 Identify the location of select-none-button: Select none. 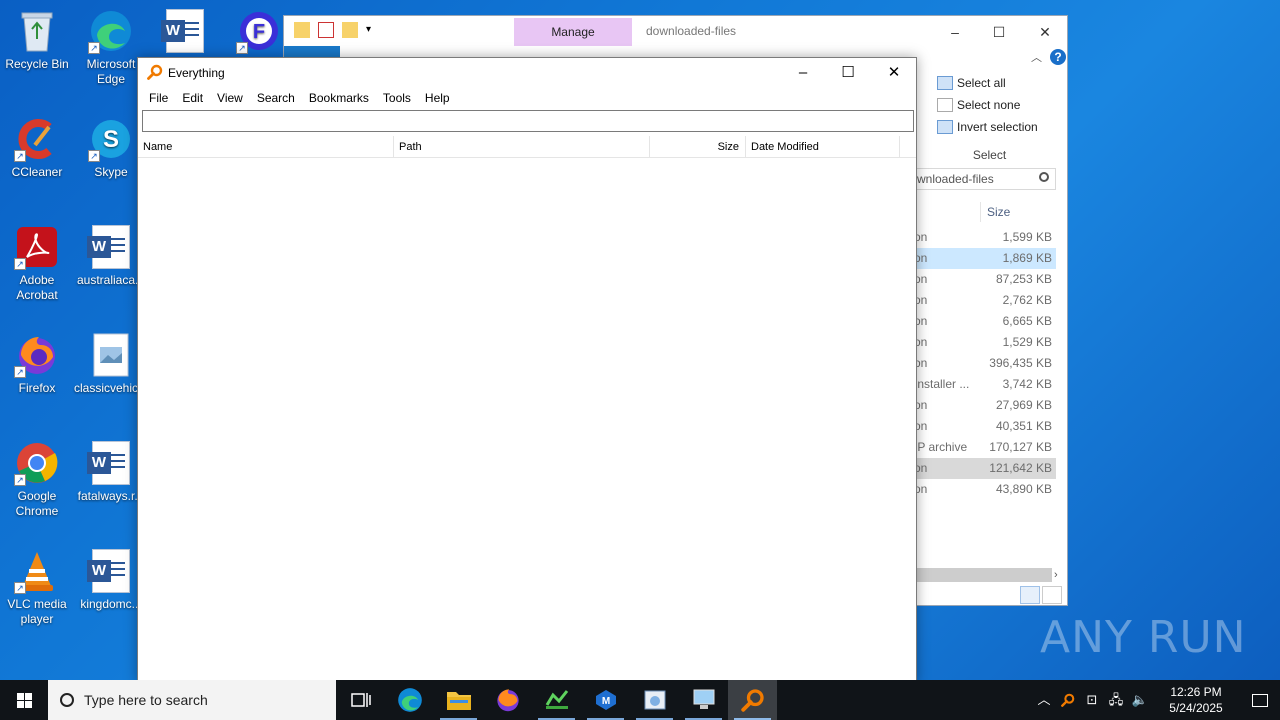
(989, 105).